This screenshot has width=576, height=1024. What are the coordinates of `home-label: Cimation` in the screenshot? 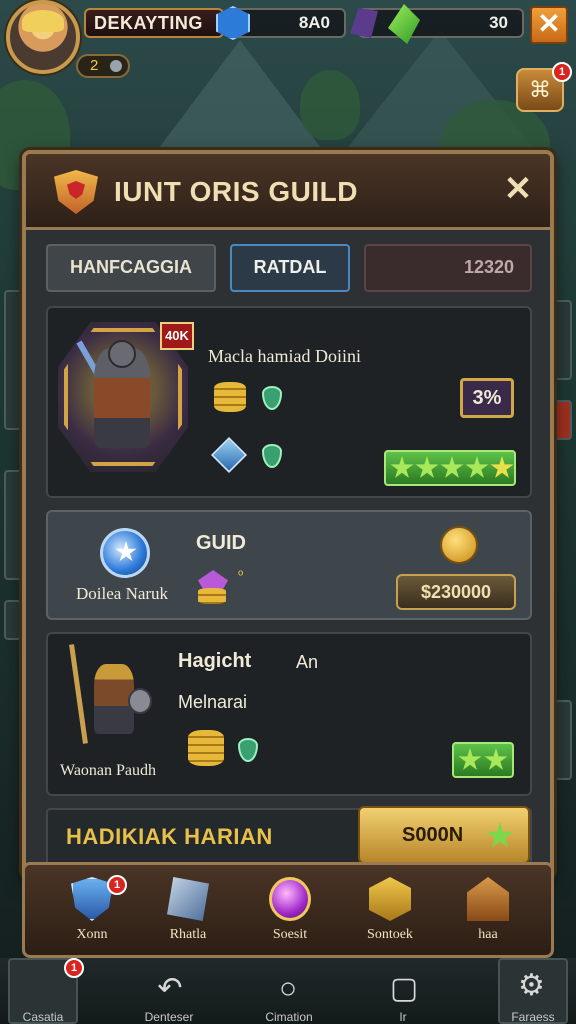 It's located at (289, 1017).